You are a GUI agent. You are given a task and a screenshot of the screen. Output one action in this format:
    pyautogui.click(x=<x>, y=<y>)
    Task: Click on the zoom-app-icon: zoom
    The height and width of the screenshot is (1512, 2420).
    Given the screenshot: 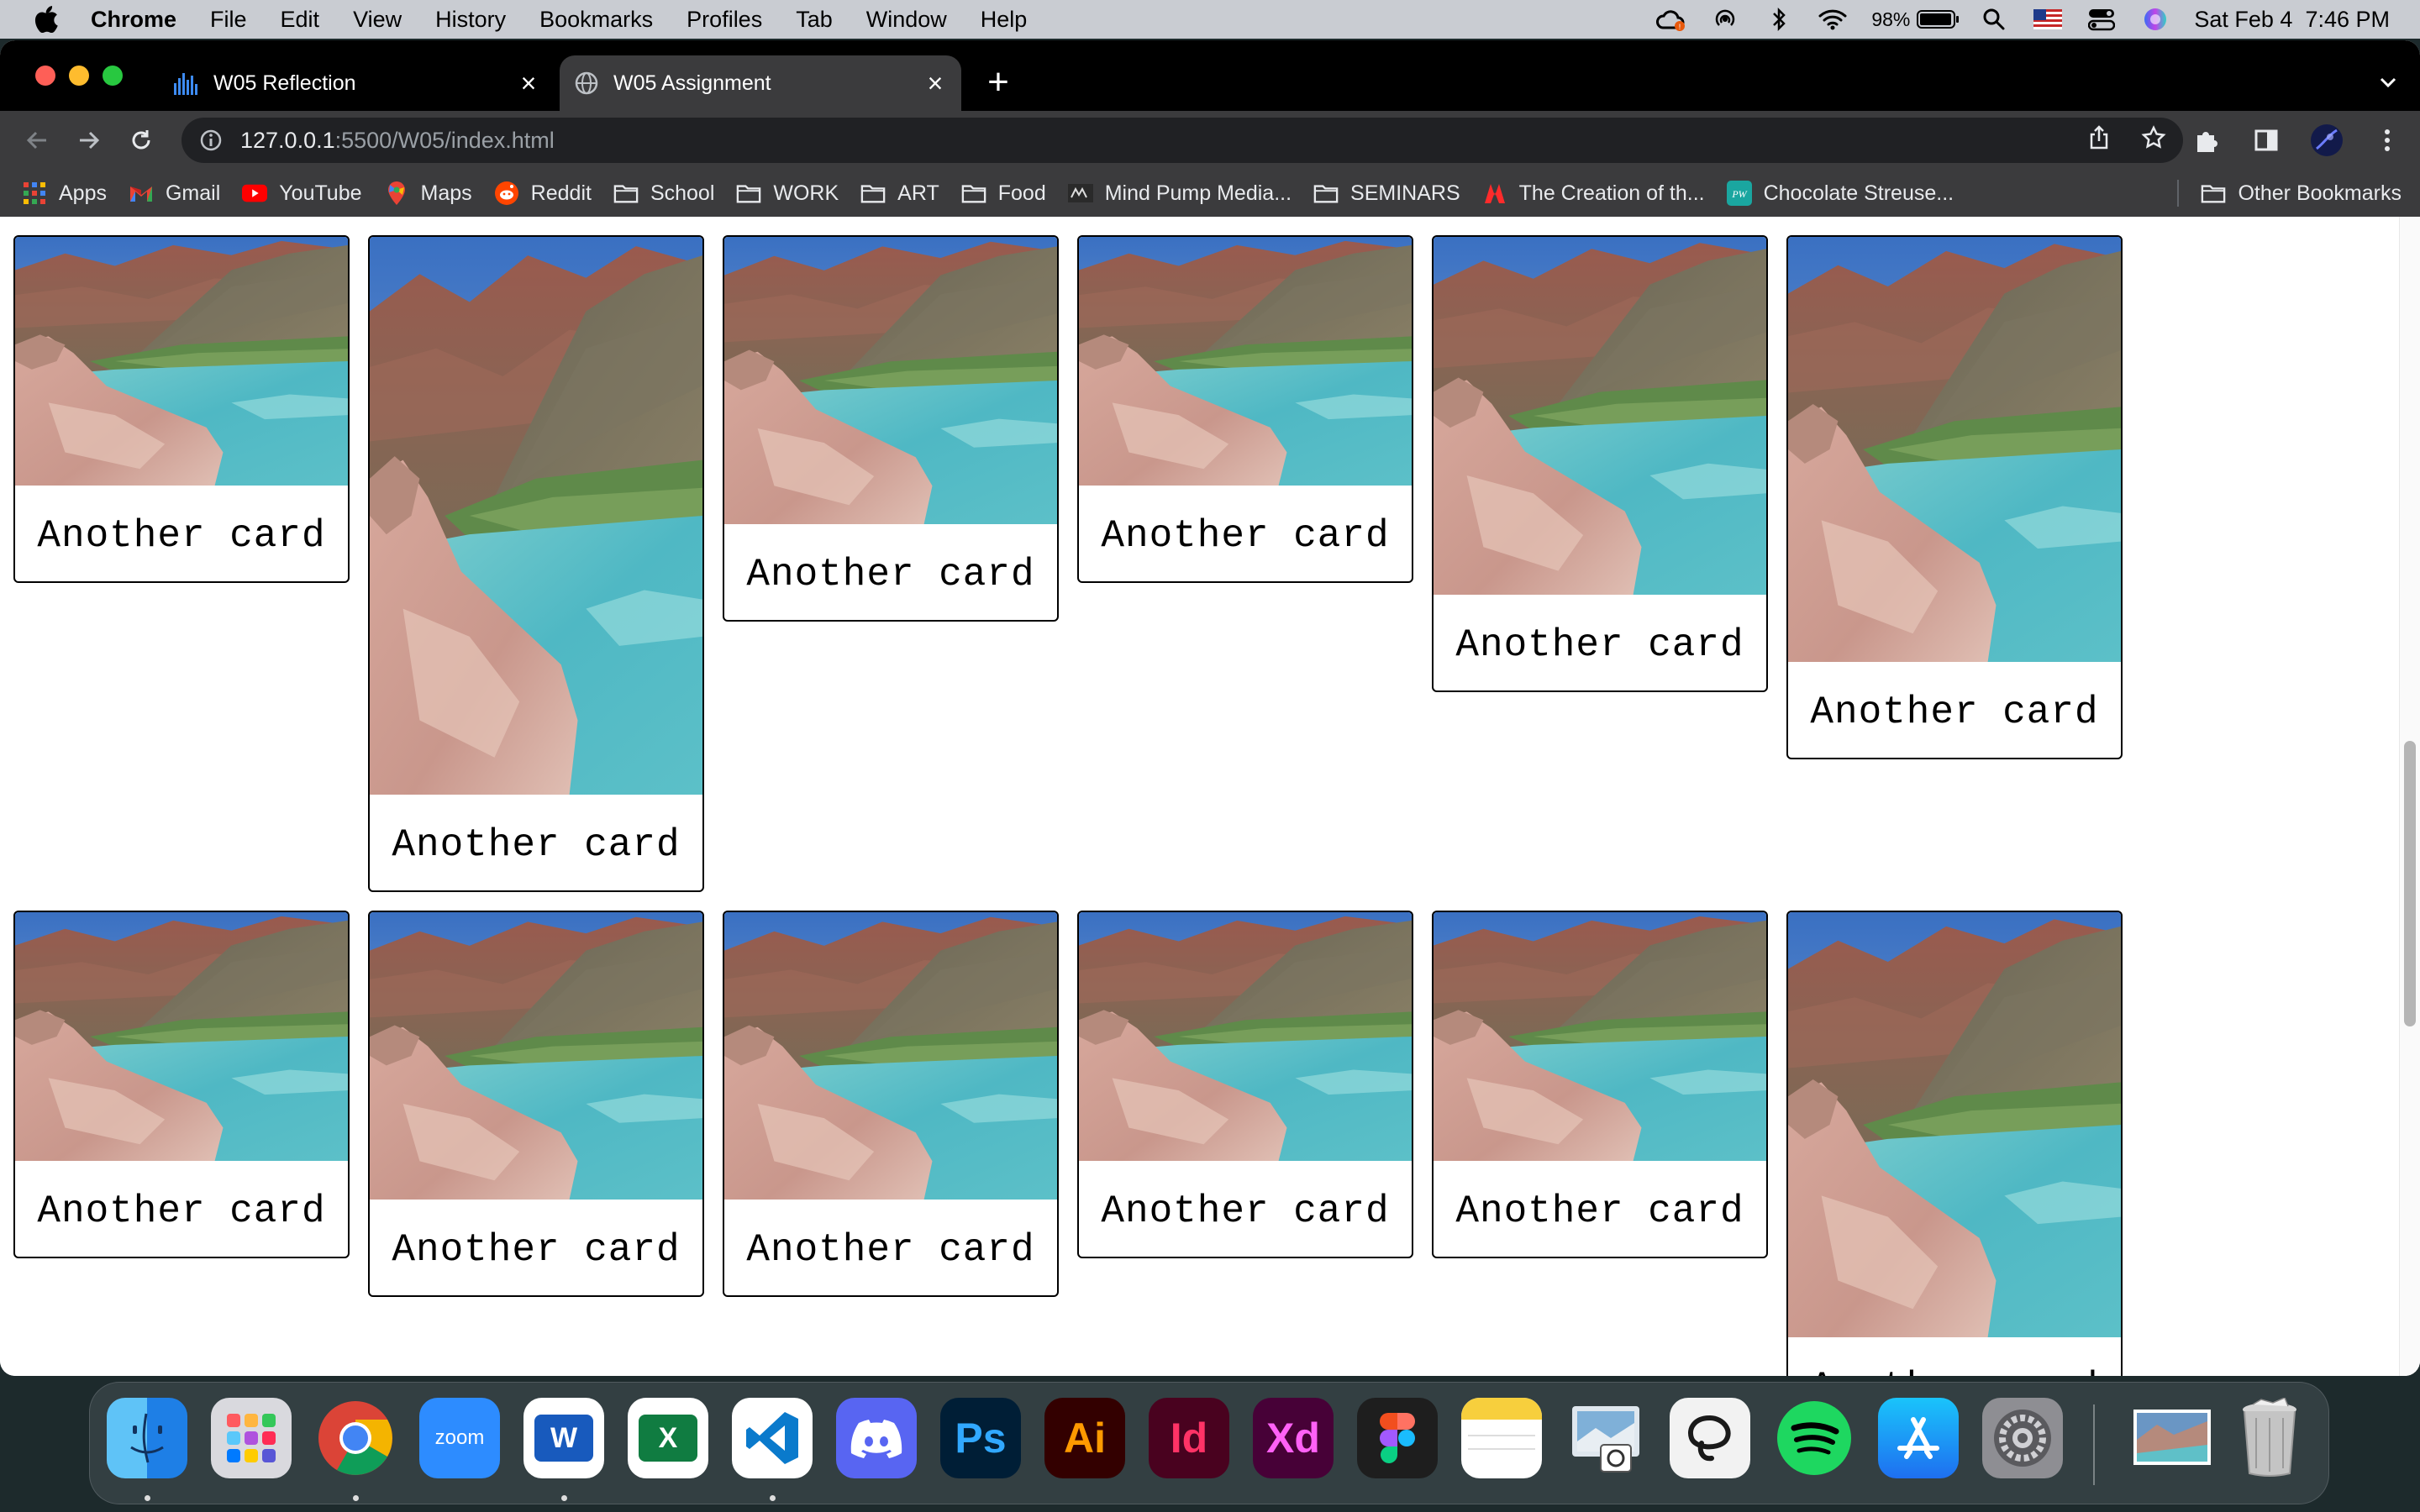 What is the action you would take?
    pyautogui.click(x=460, y=1438)
    